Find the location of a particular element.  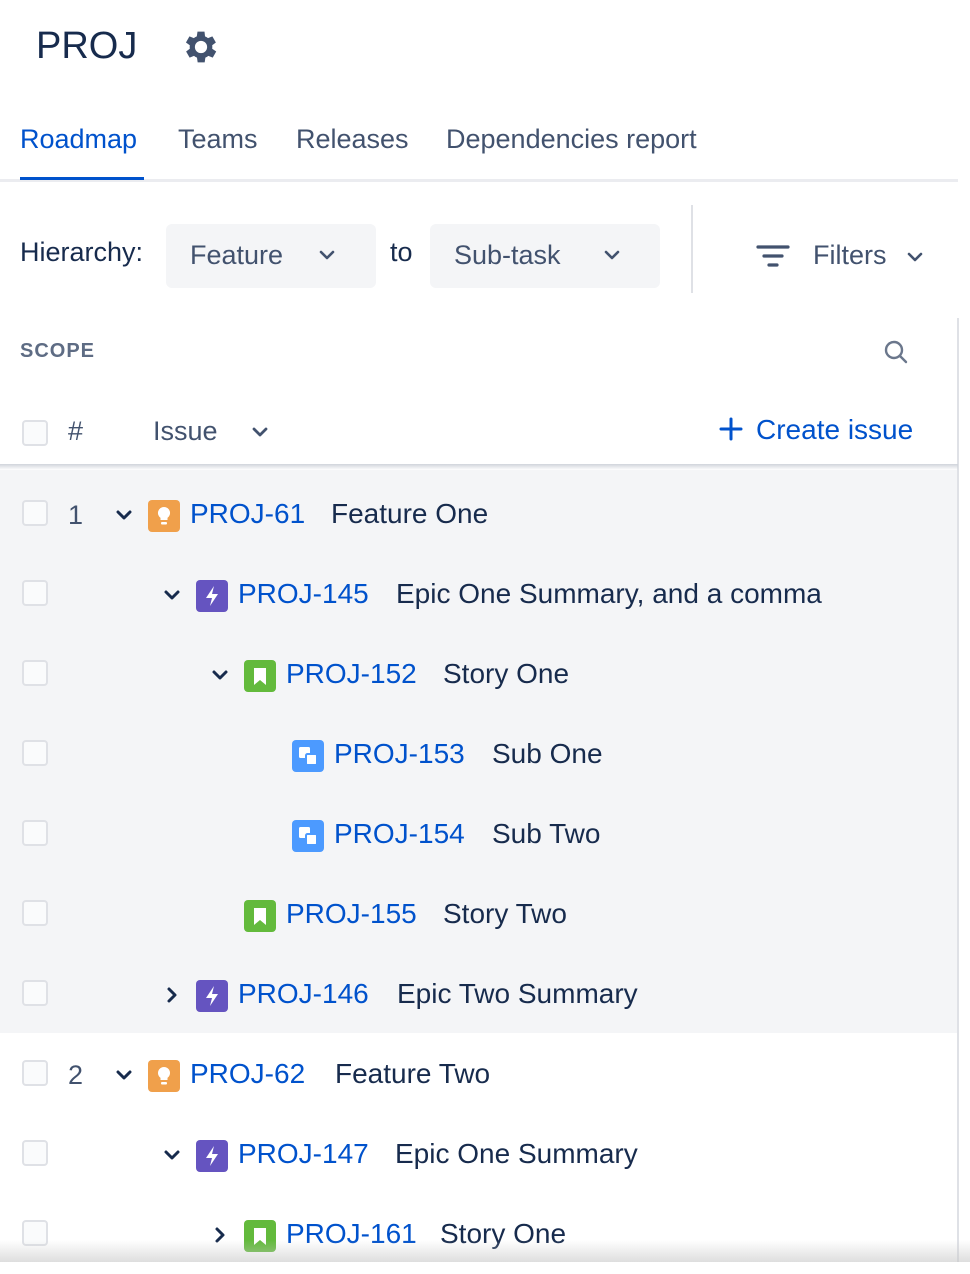

issue-row: PROJ-146 Epic Two Summary is located at coordinates (478, 994).